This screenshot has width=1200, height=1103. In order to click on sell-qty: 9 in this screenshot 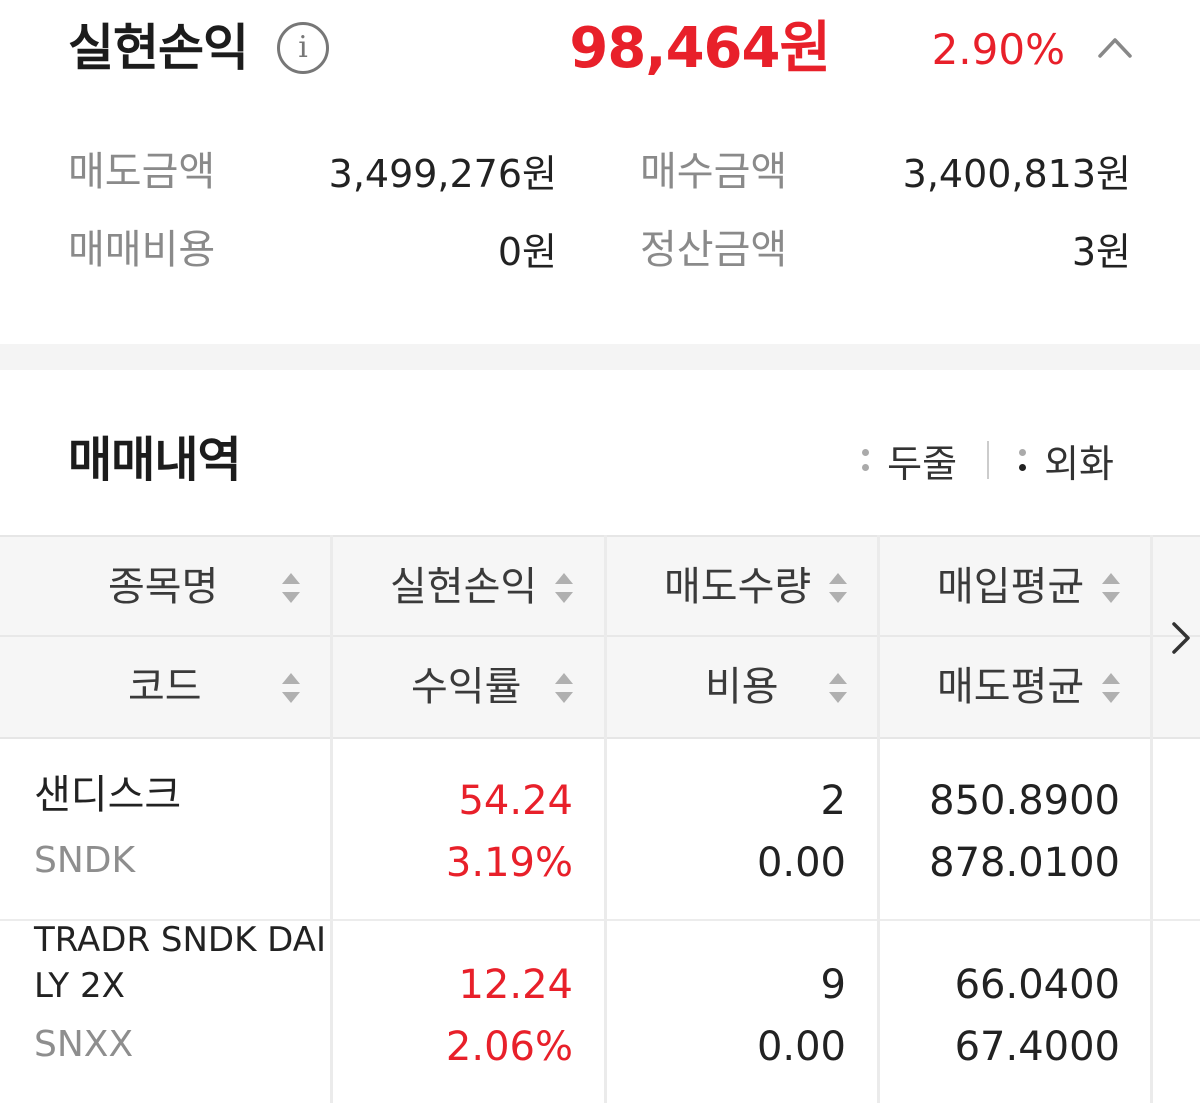, I will do `click(833, 985)`.